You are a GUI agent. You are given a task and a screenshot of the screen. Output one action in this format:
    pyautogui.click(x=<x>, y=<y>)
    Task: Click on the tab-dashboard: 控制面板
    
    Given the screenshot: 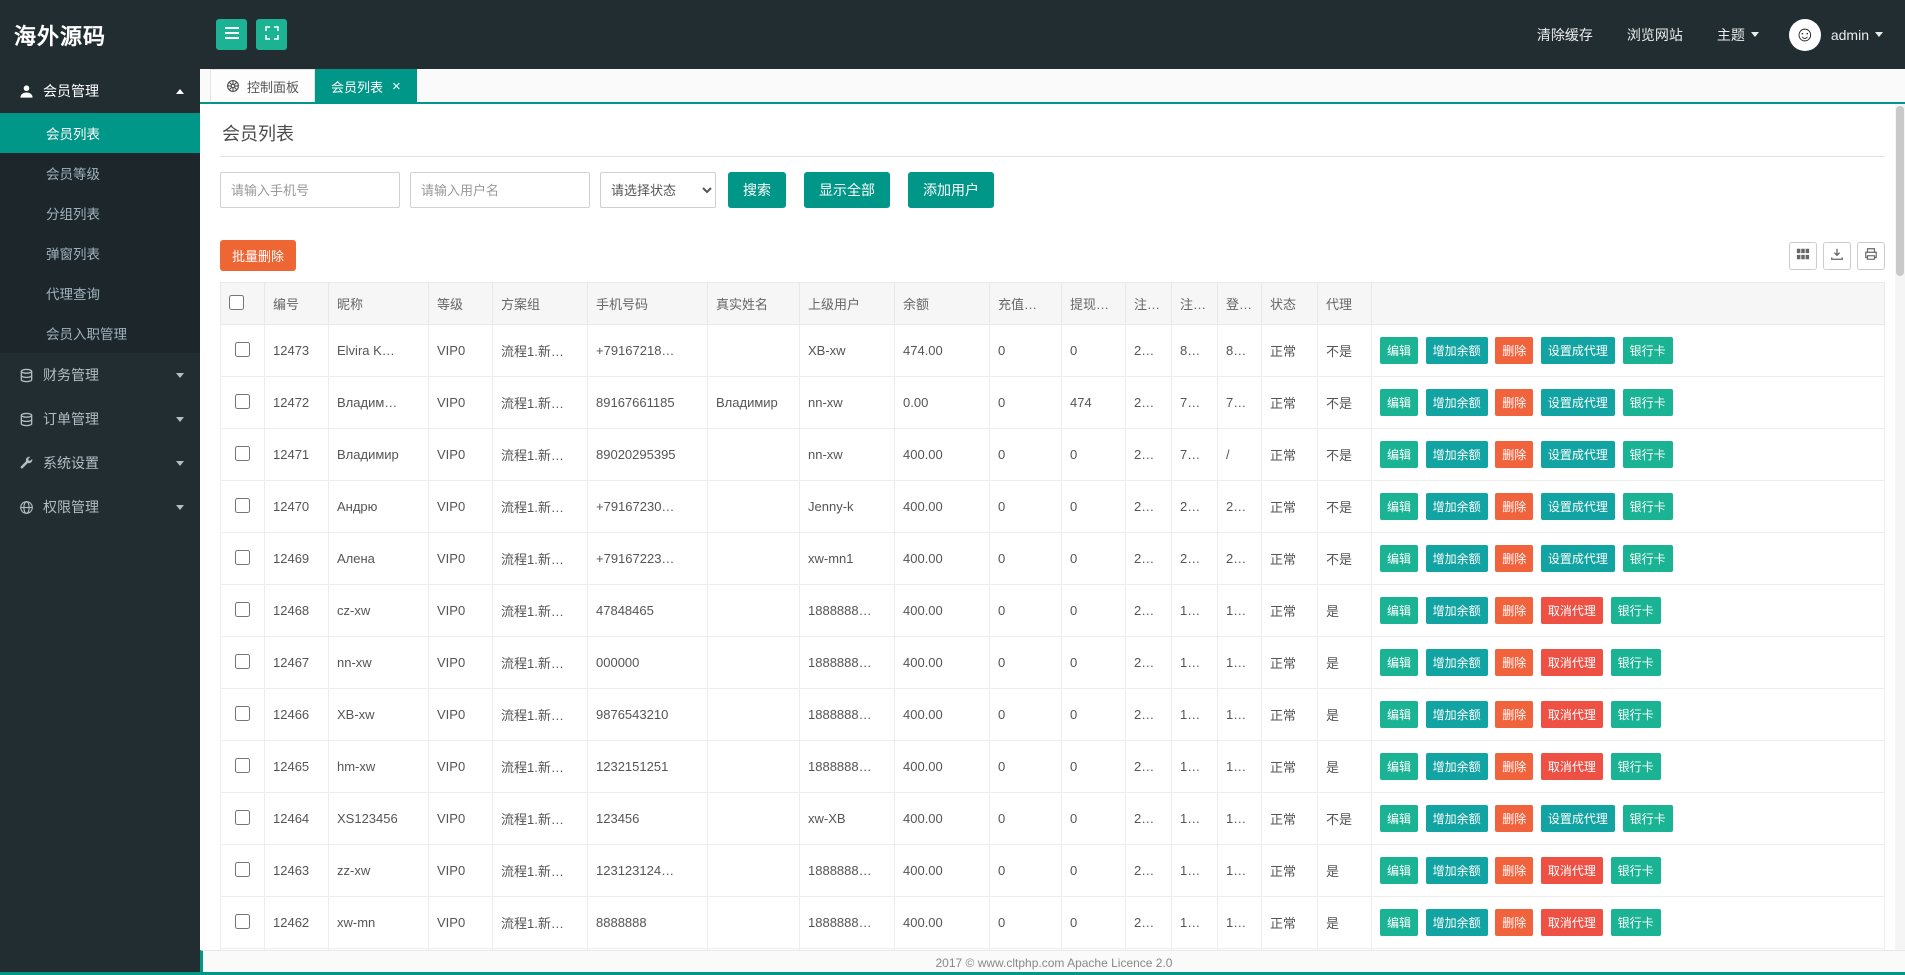 What is the action you would take?
    pyautogui.click(x=263, y=85)
    